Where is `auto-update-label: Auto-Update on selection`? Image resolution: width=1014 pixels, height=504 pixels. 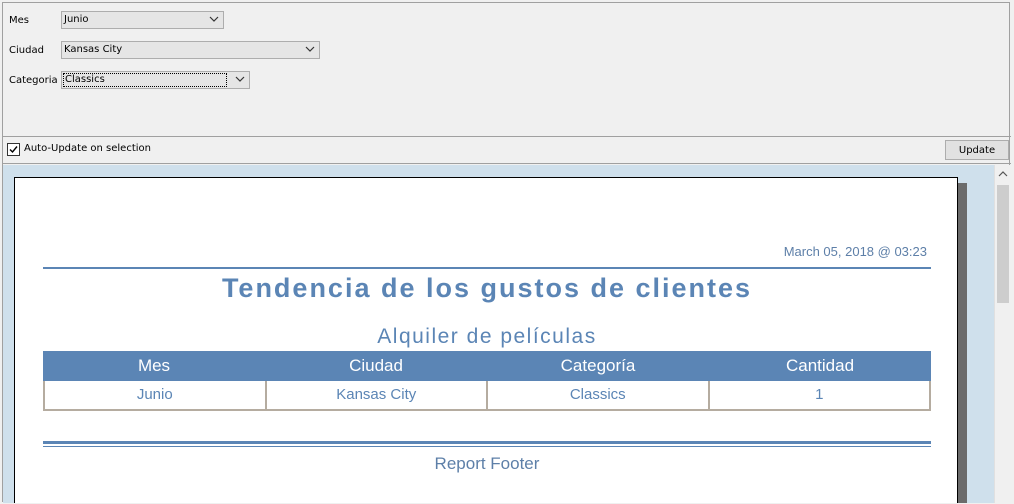 auto-update-label: Auto-Update on selection is located at coordinates (87, 148).